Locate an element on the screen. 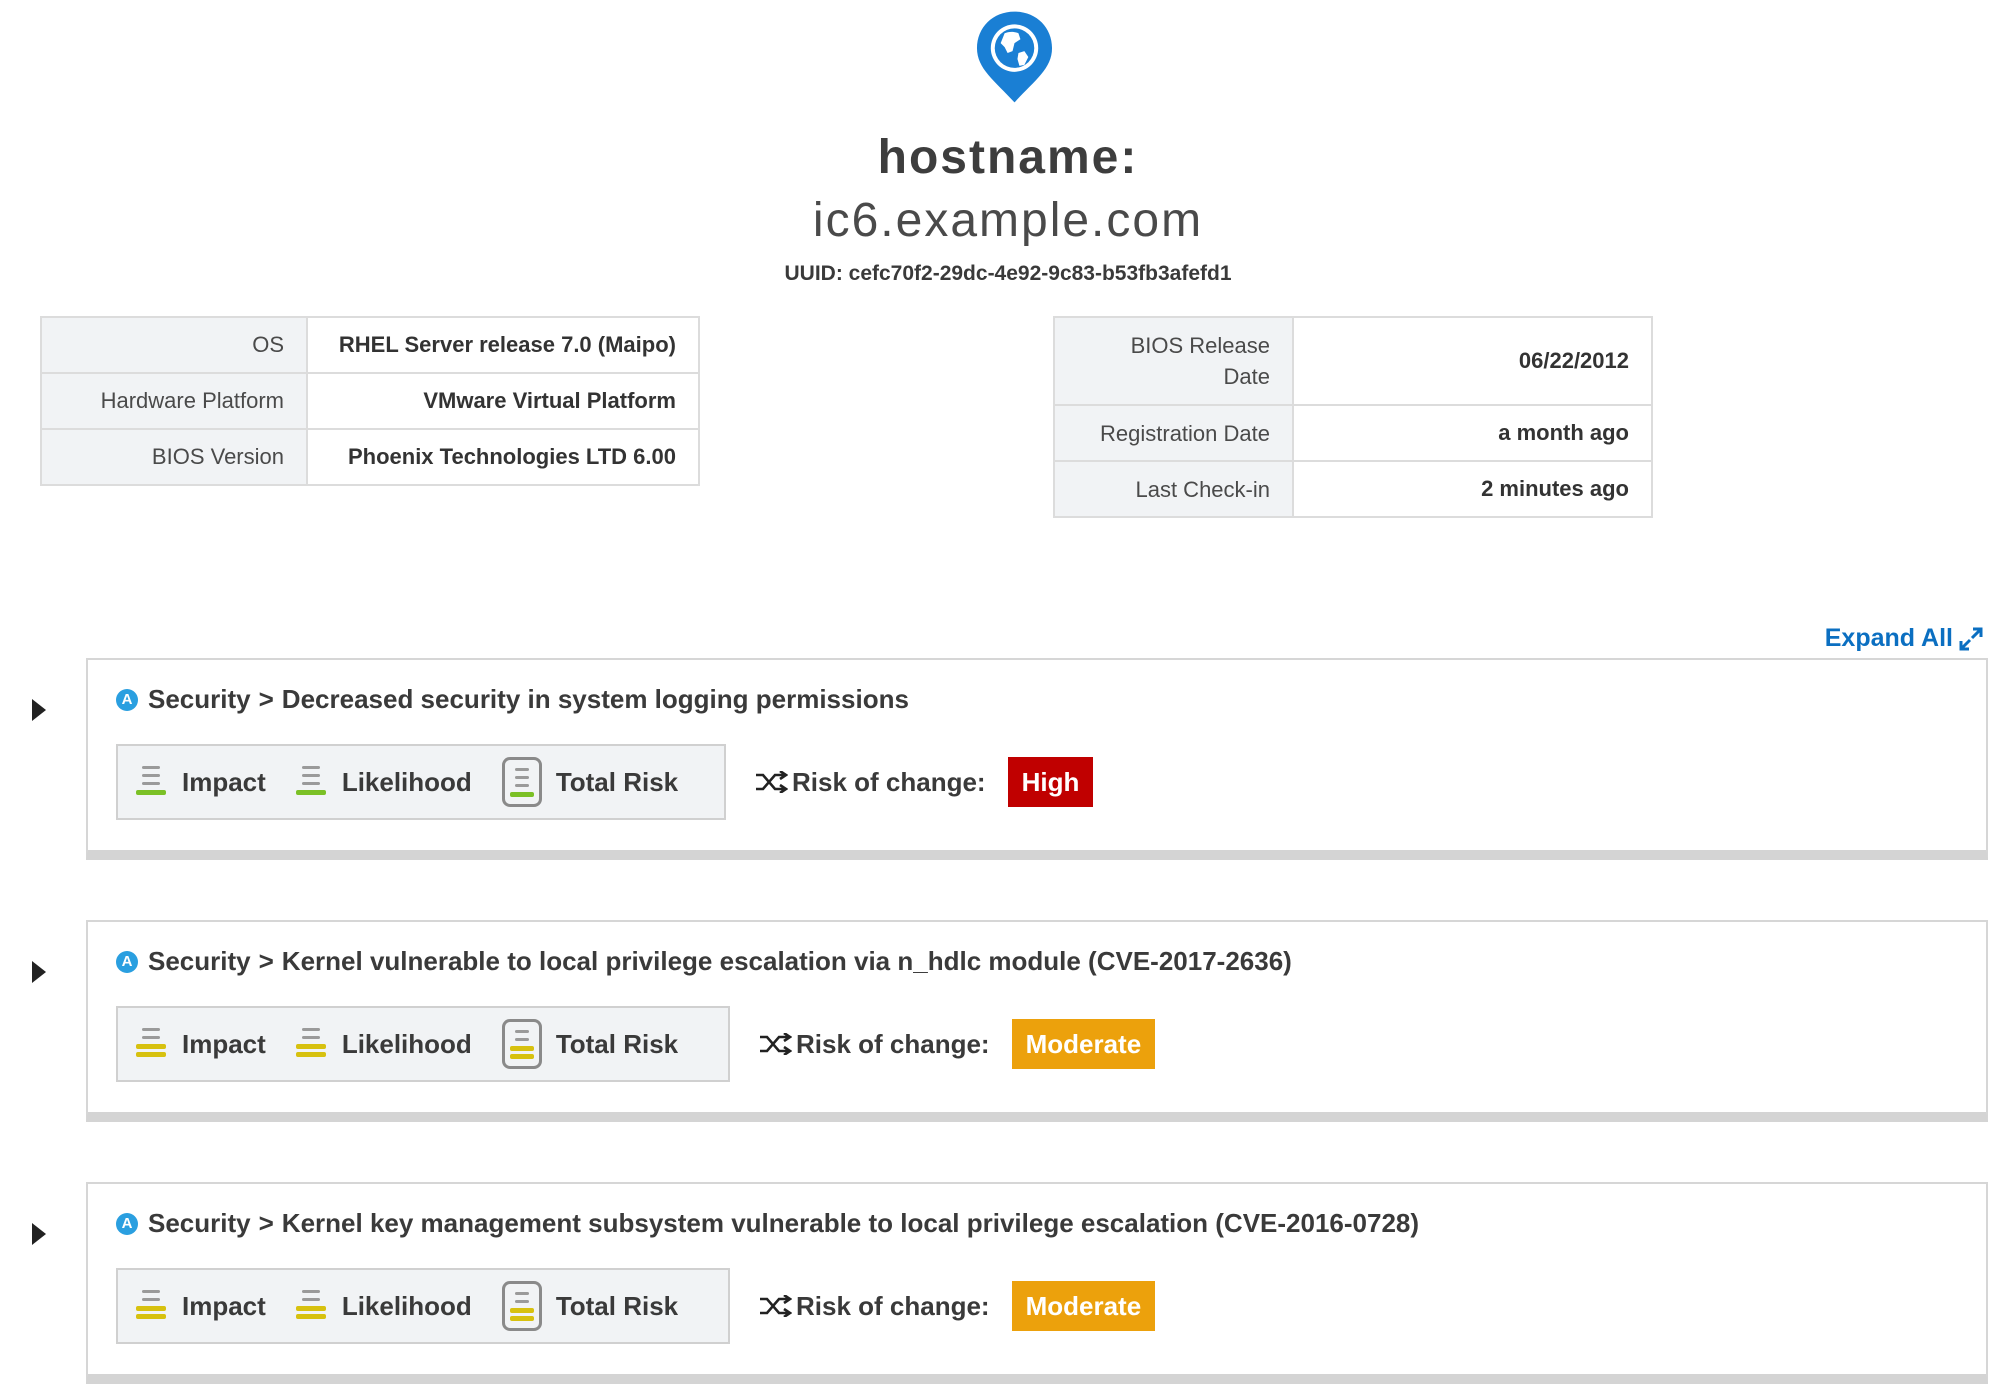 Image resolution: width=1999 pixels, height=1384 pixels. info-key: OS is located at coordinates (174, 345).